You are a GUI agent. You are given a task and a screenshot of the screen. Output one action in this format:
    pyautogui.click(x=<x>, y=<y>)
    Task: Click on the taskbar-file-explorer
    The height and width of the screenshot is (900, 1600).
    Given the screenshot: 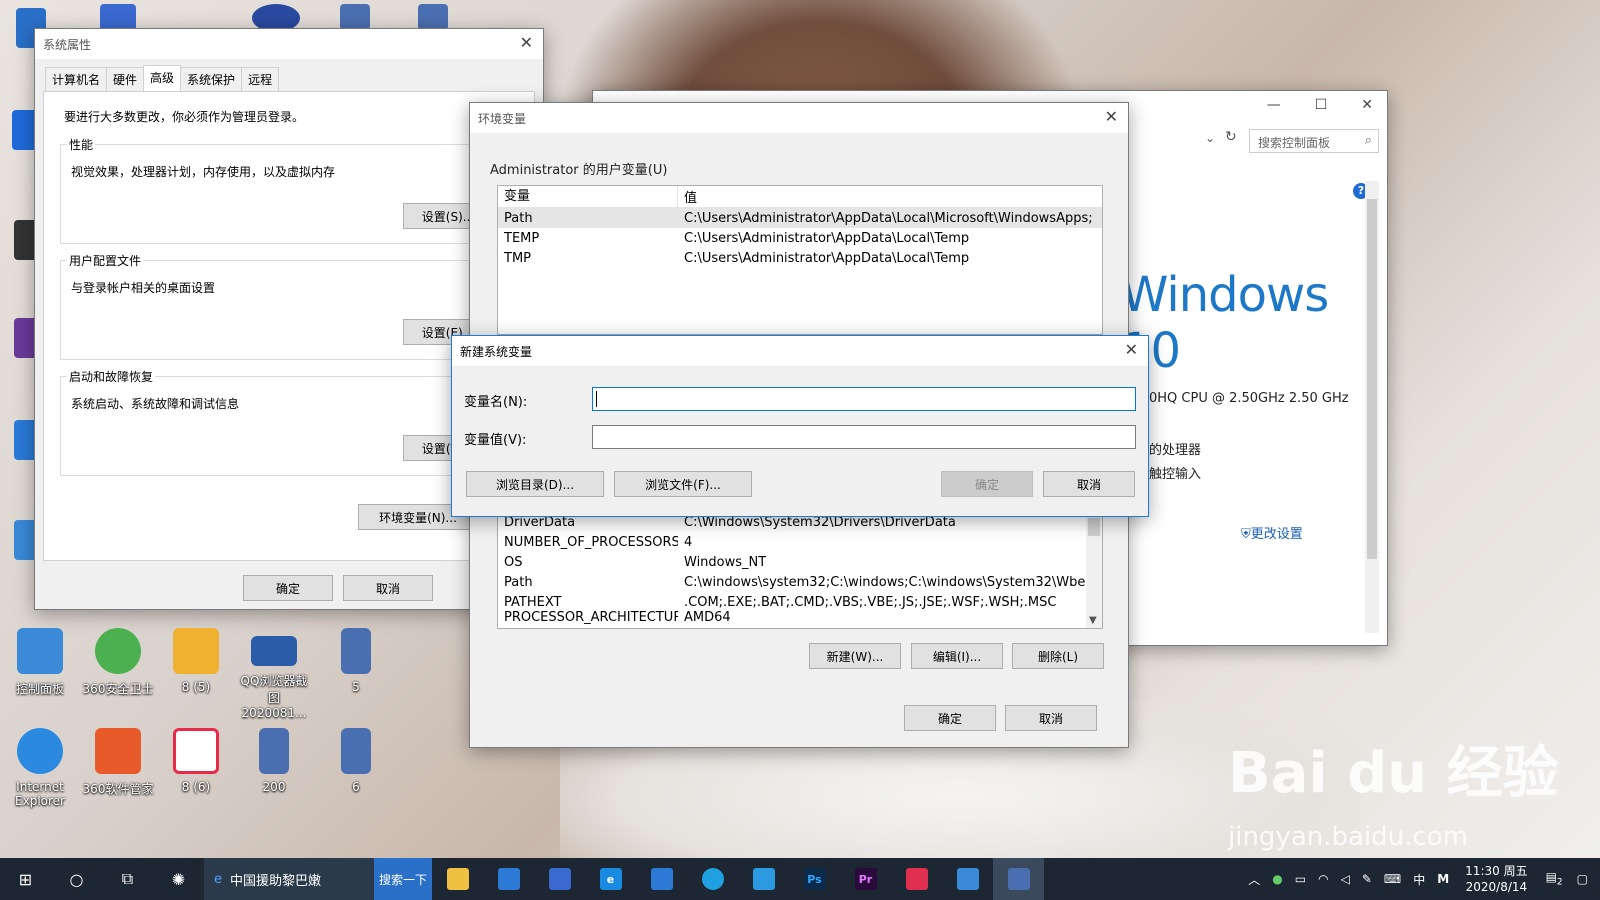 What is the action you would take?
    pyautogui.click(x=457, y=879)
    